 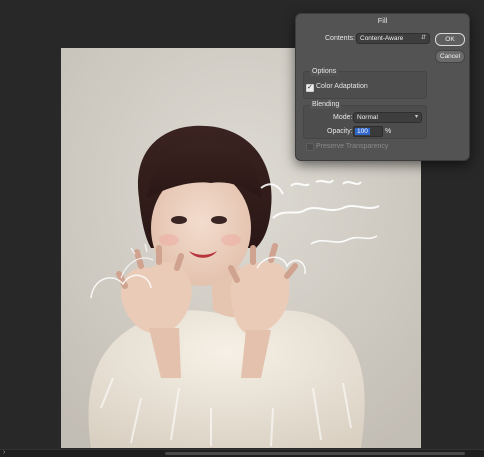 I want to click on cancel-button: Cancel, so click(x=450, y=56).